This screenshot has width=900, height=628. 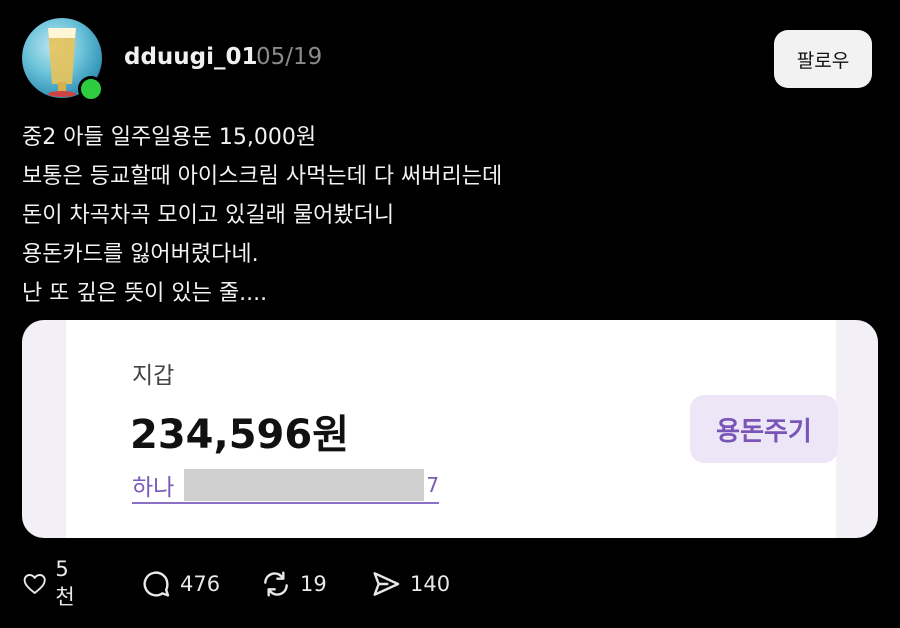 I want to click on follow-button: 팔로우, so click(x=823, y=59).